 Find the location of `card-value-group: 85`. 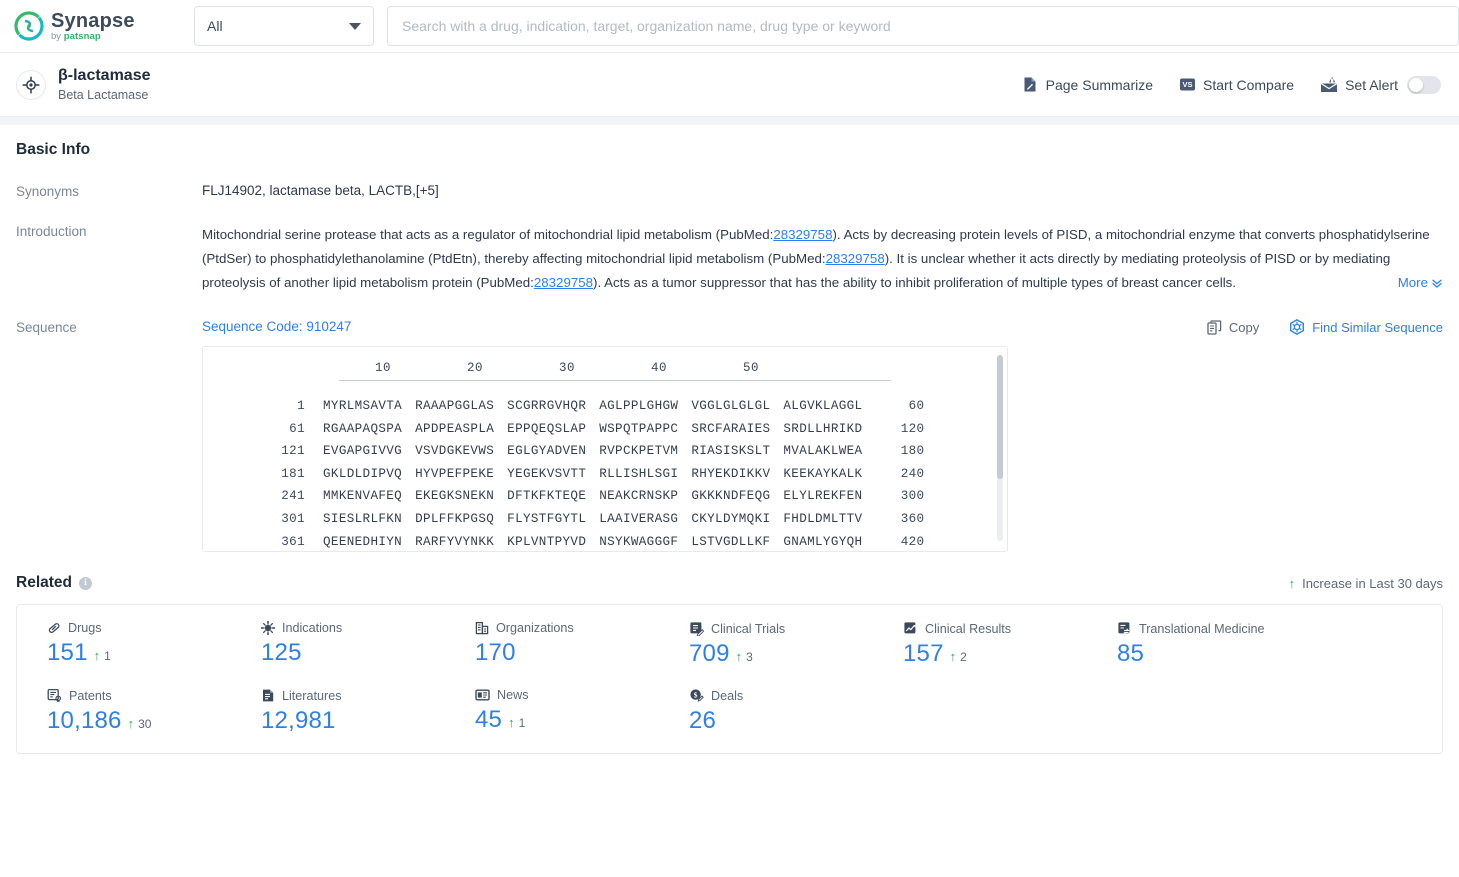

card-value-group: 85 is located at coordinates (1209, 654).